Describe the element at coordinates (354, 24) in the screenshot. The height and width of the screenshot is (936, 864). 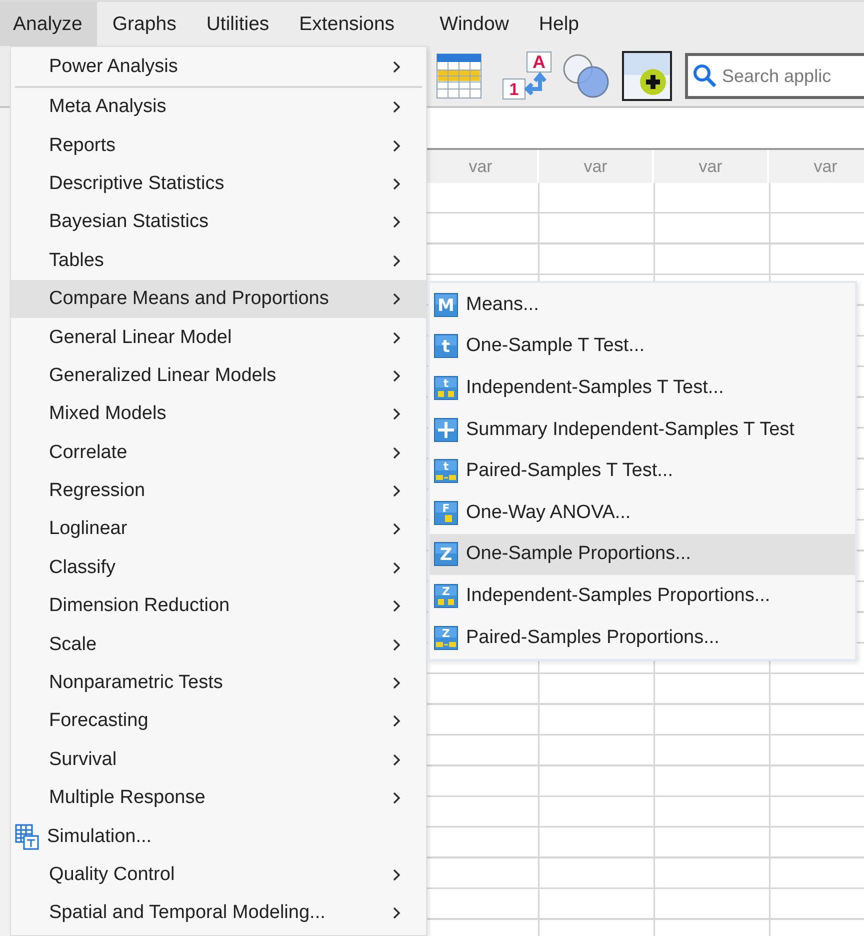
I see `menu-bar-item: Extensions` at that location.